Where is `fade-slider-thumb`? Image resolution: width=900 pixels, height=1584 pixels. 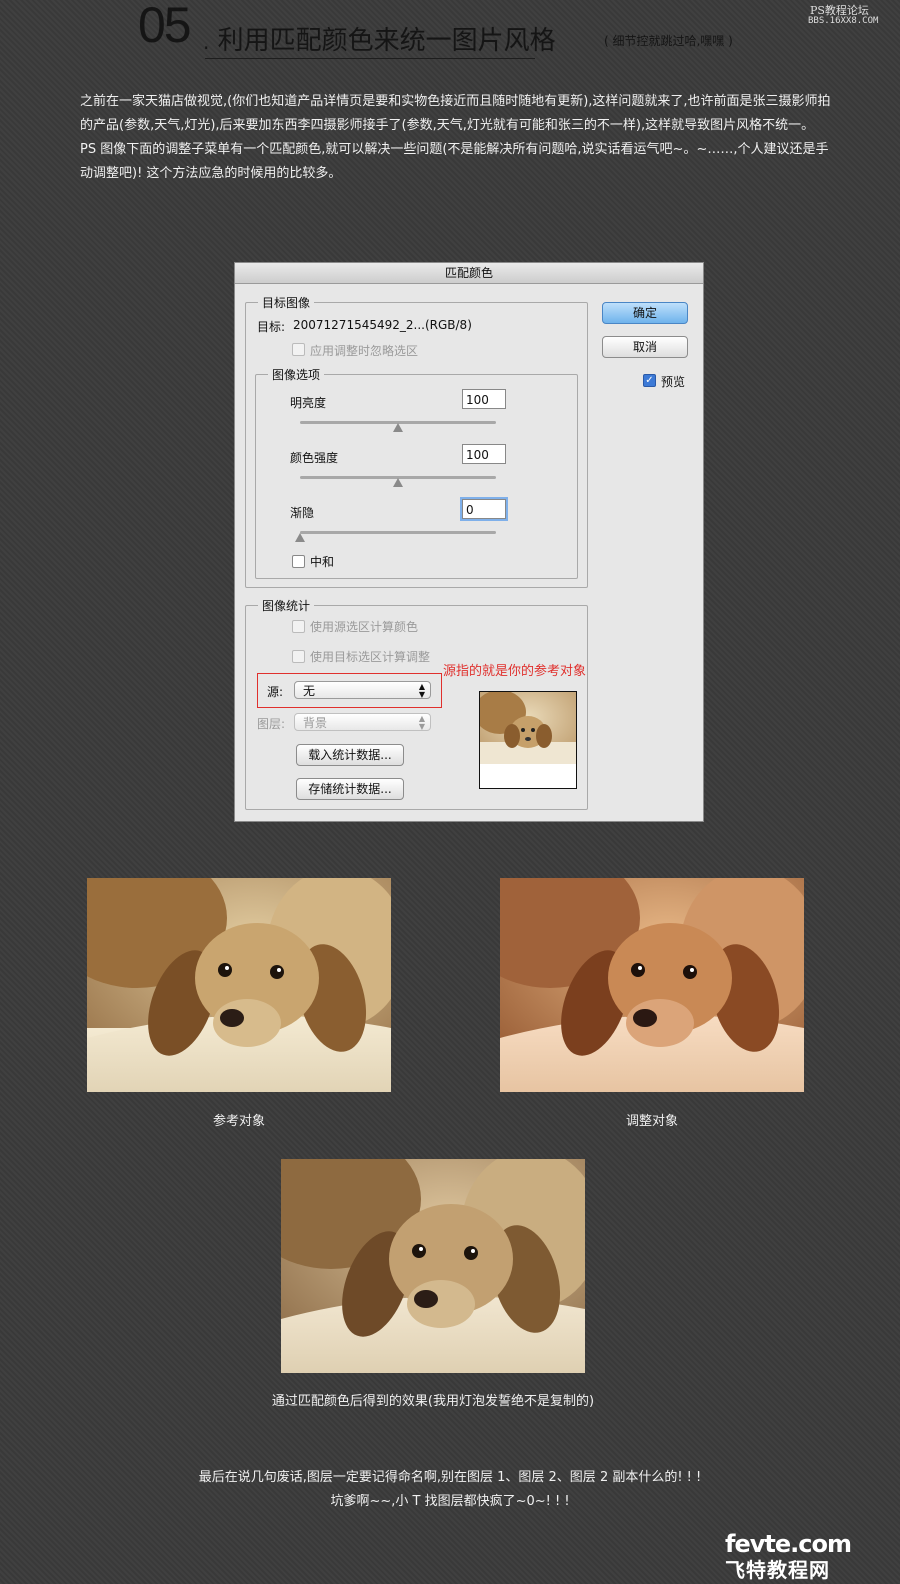 fade-slider-thumb is located at coordinates (300, 537).